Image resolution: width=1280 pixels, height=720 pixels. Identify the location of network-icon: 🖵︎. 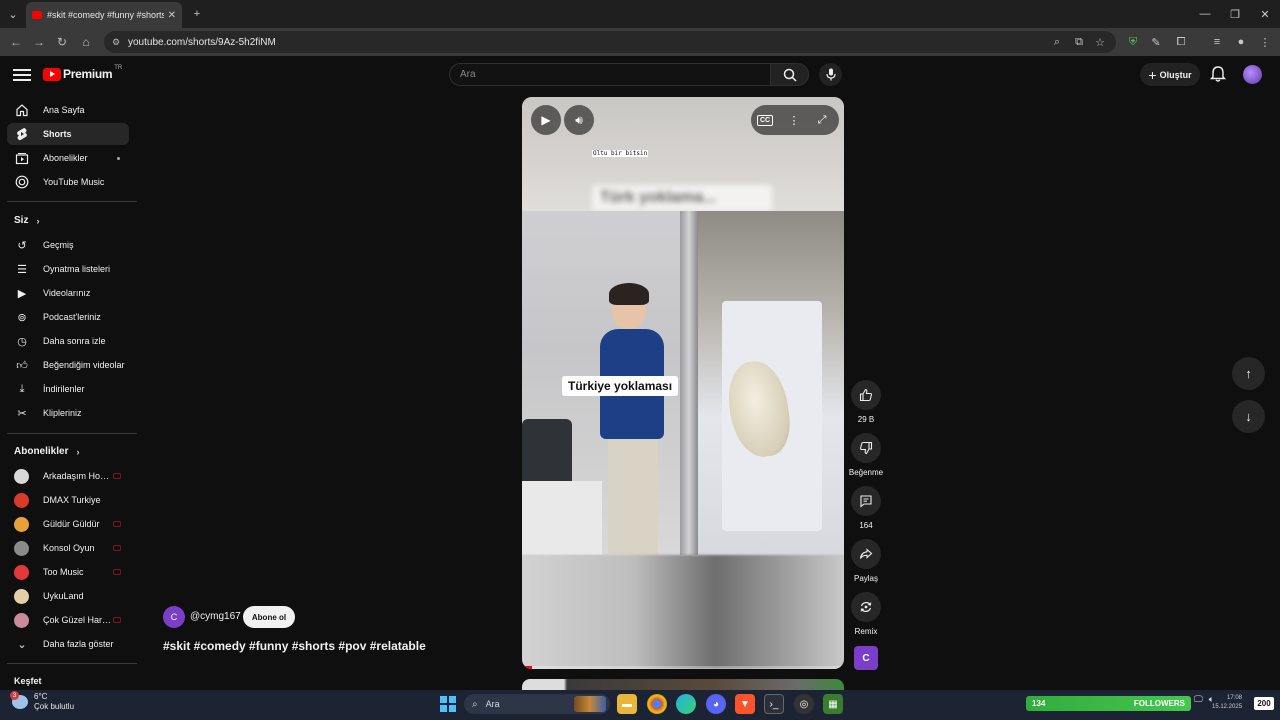
(1198, 699).